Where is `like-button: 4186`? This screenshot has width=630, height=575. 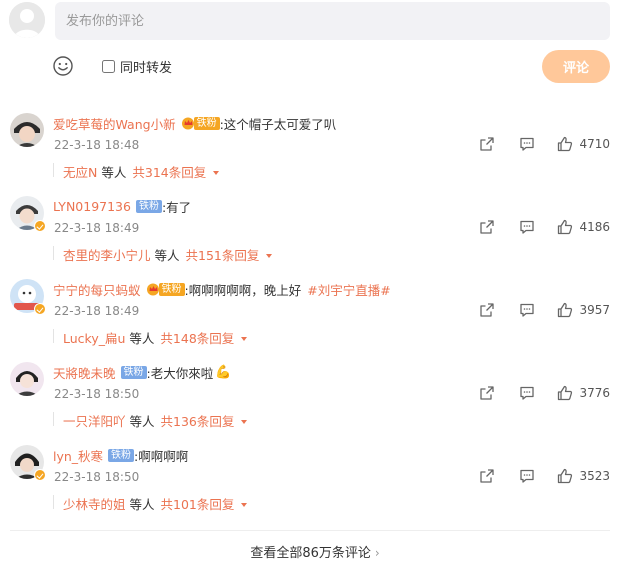 like-button: 4186 is located at coordinates (583, 227).